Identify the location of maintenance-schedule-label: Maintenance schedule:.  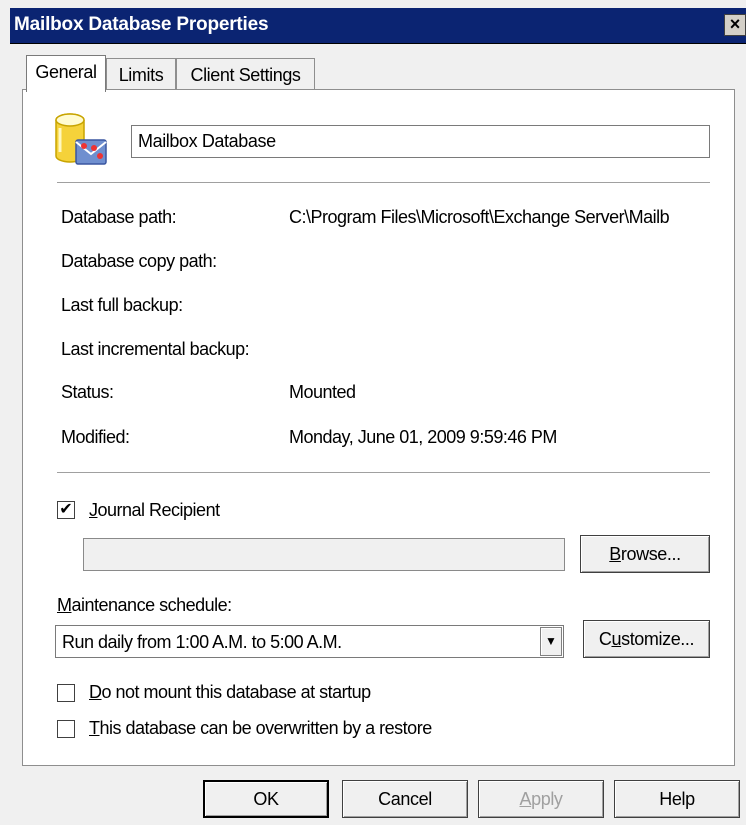
(144, 605).